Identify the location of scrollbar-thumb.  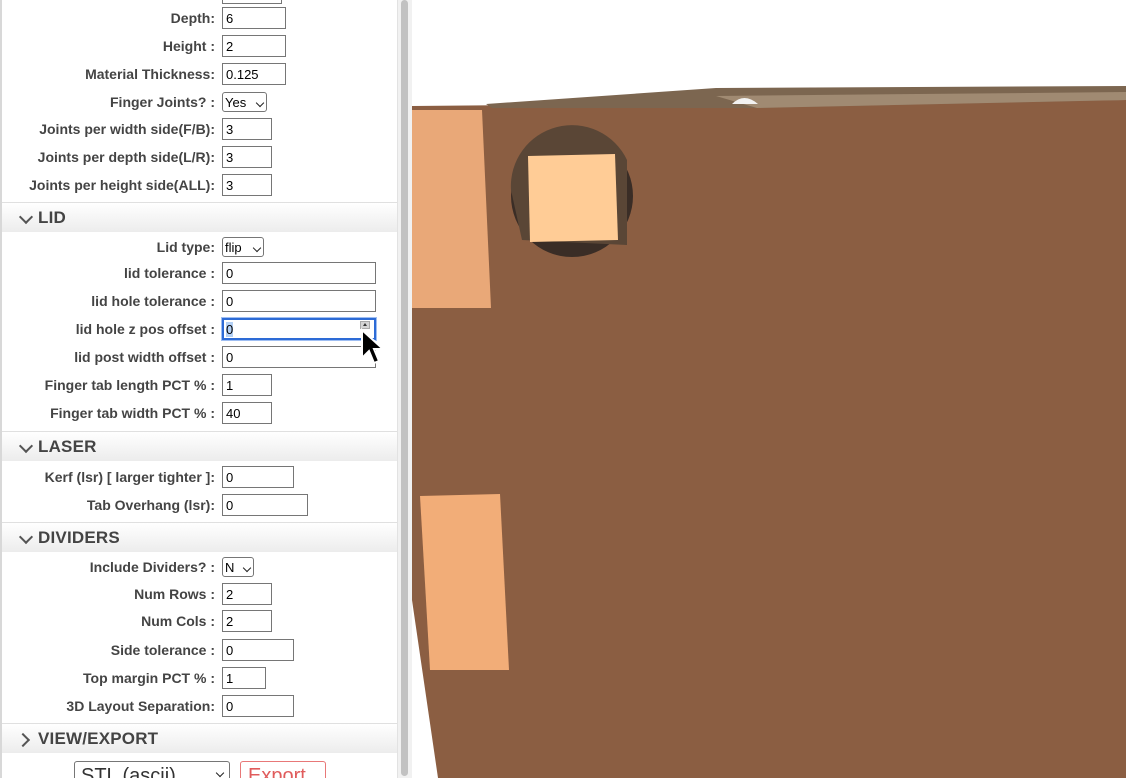
(404, 388).